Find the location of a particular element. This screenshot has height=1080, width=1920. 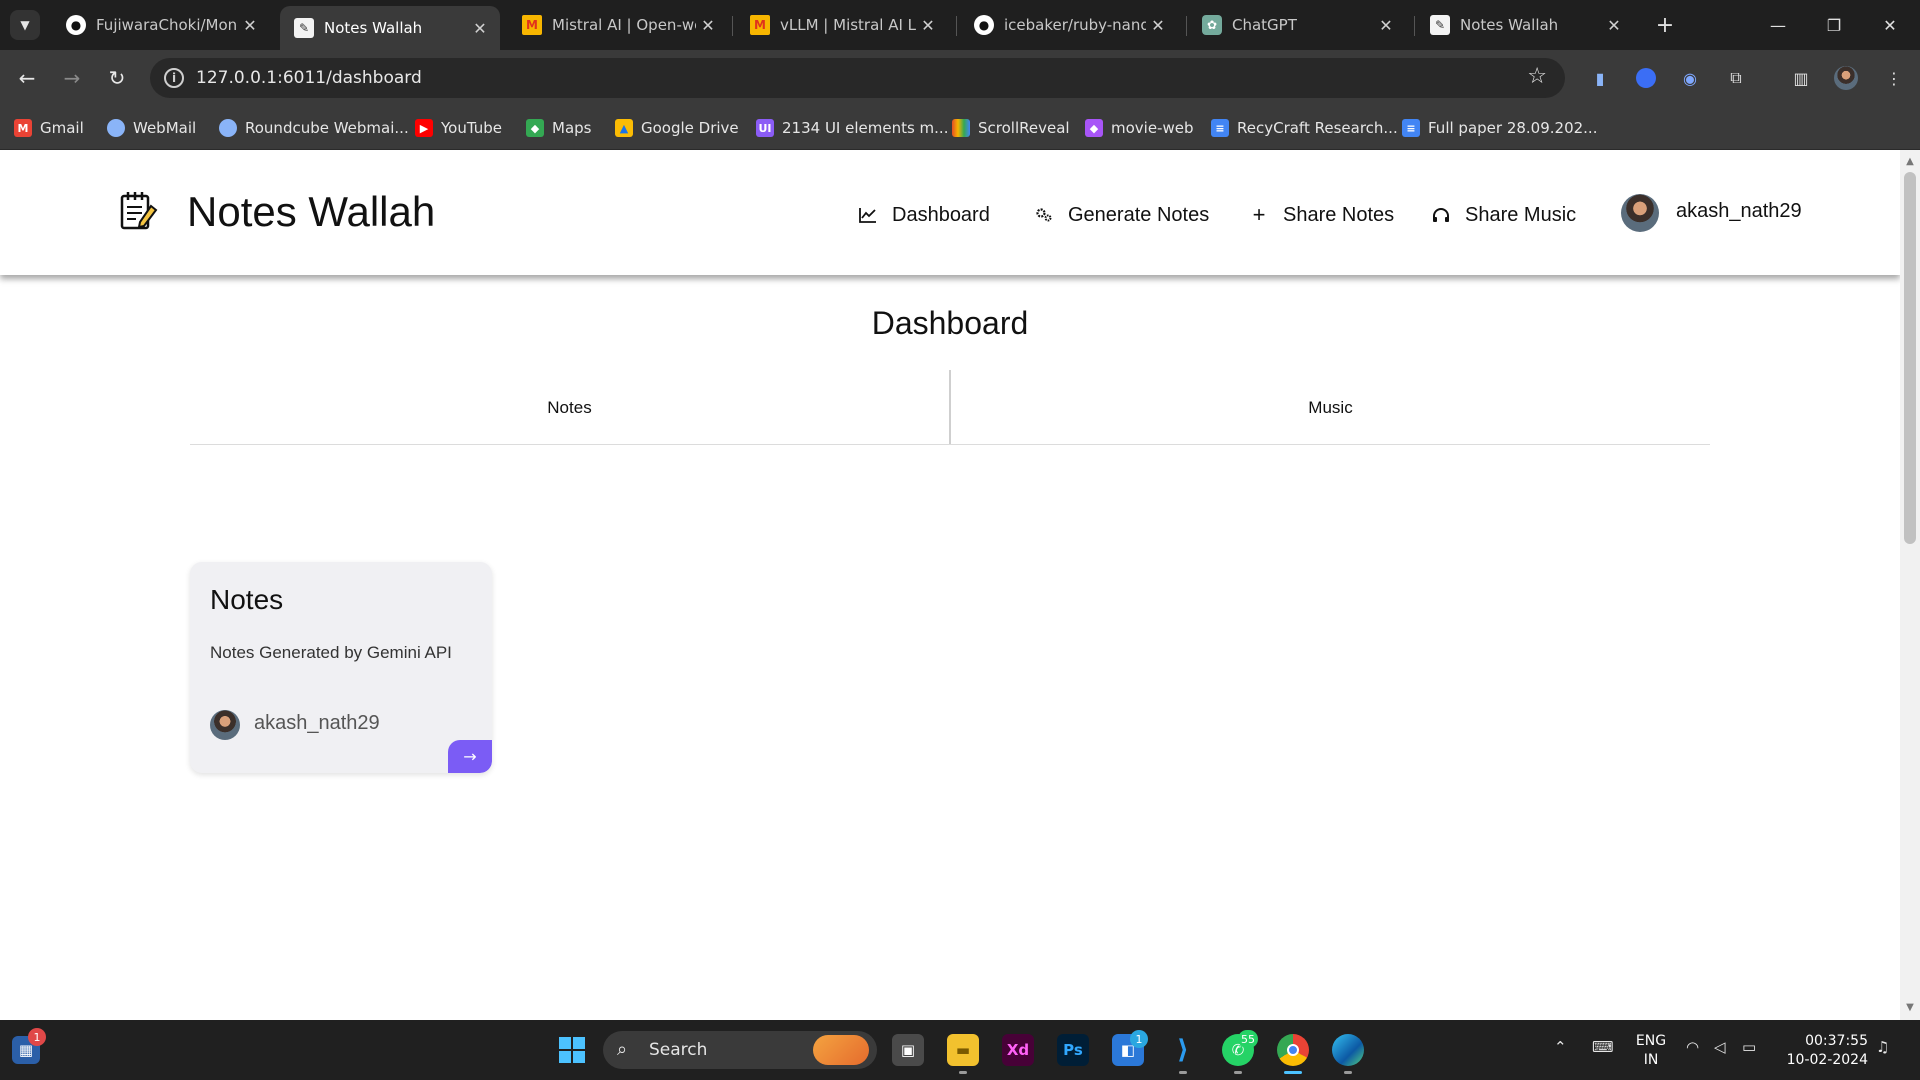

notepad-logo-icon is located at coordinates (138, 210).